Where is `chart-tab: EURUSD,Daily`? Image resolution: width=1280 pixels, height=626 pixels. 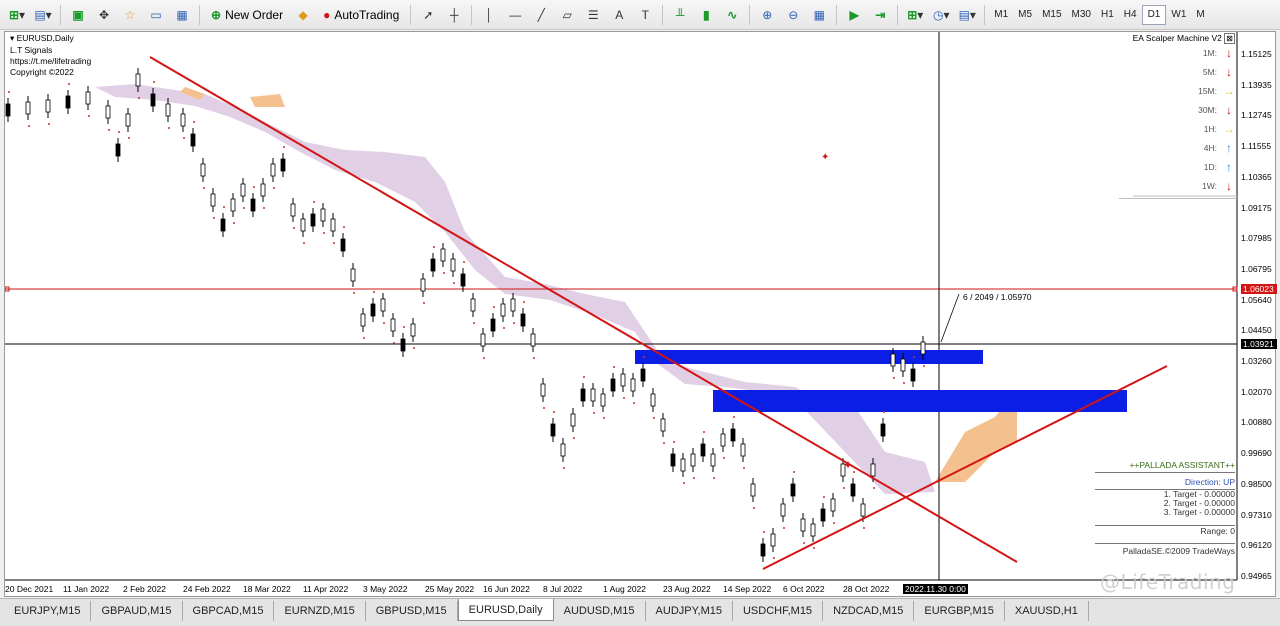
chart-tab: EURUSD,Daily is located at coordinates (505, 610).